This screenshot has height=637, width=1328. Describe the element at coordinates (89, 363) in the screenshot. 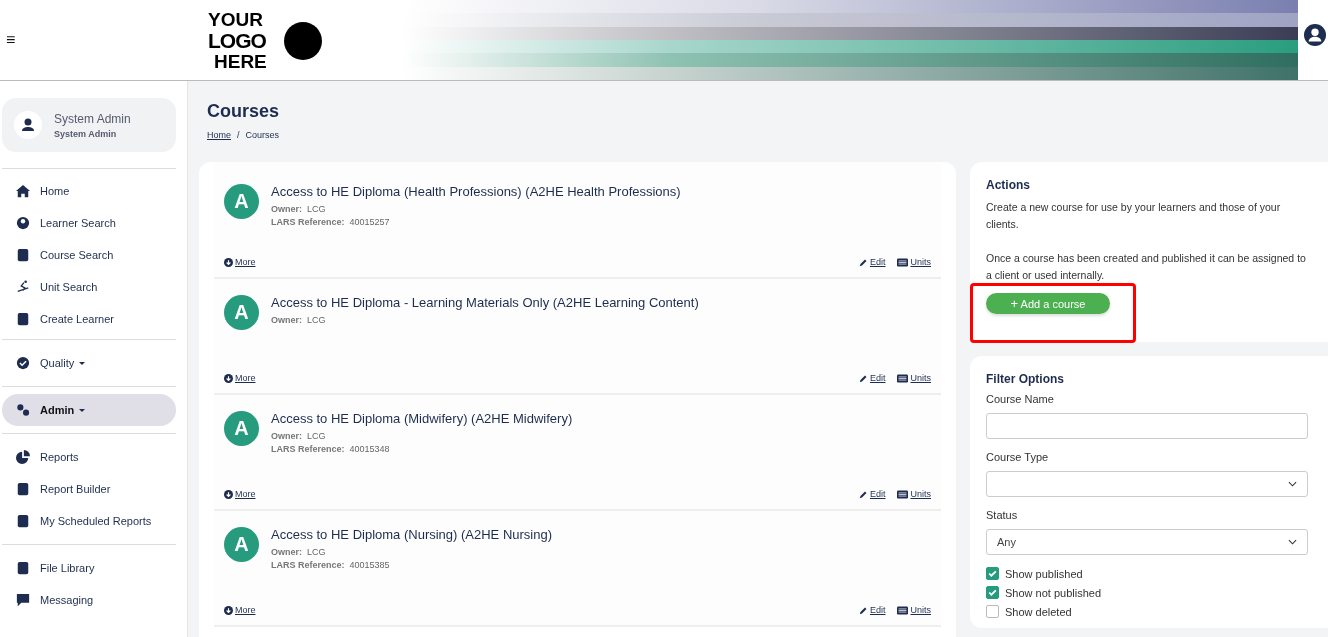

I see `sidebar-item: Quality` at that location.